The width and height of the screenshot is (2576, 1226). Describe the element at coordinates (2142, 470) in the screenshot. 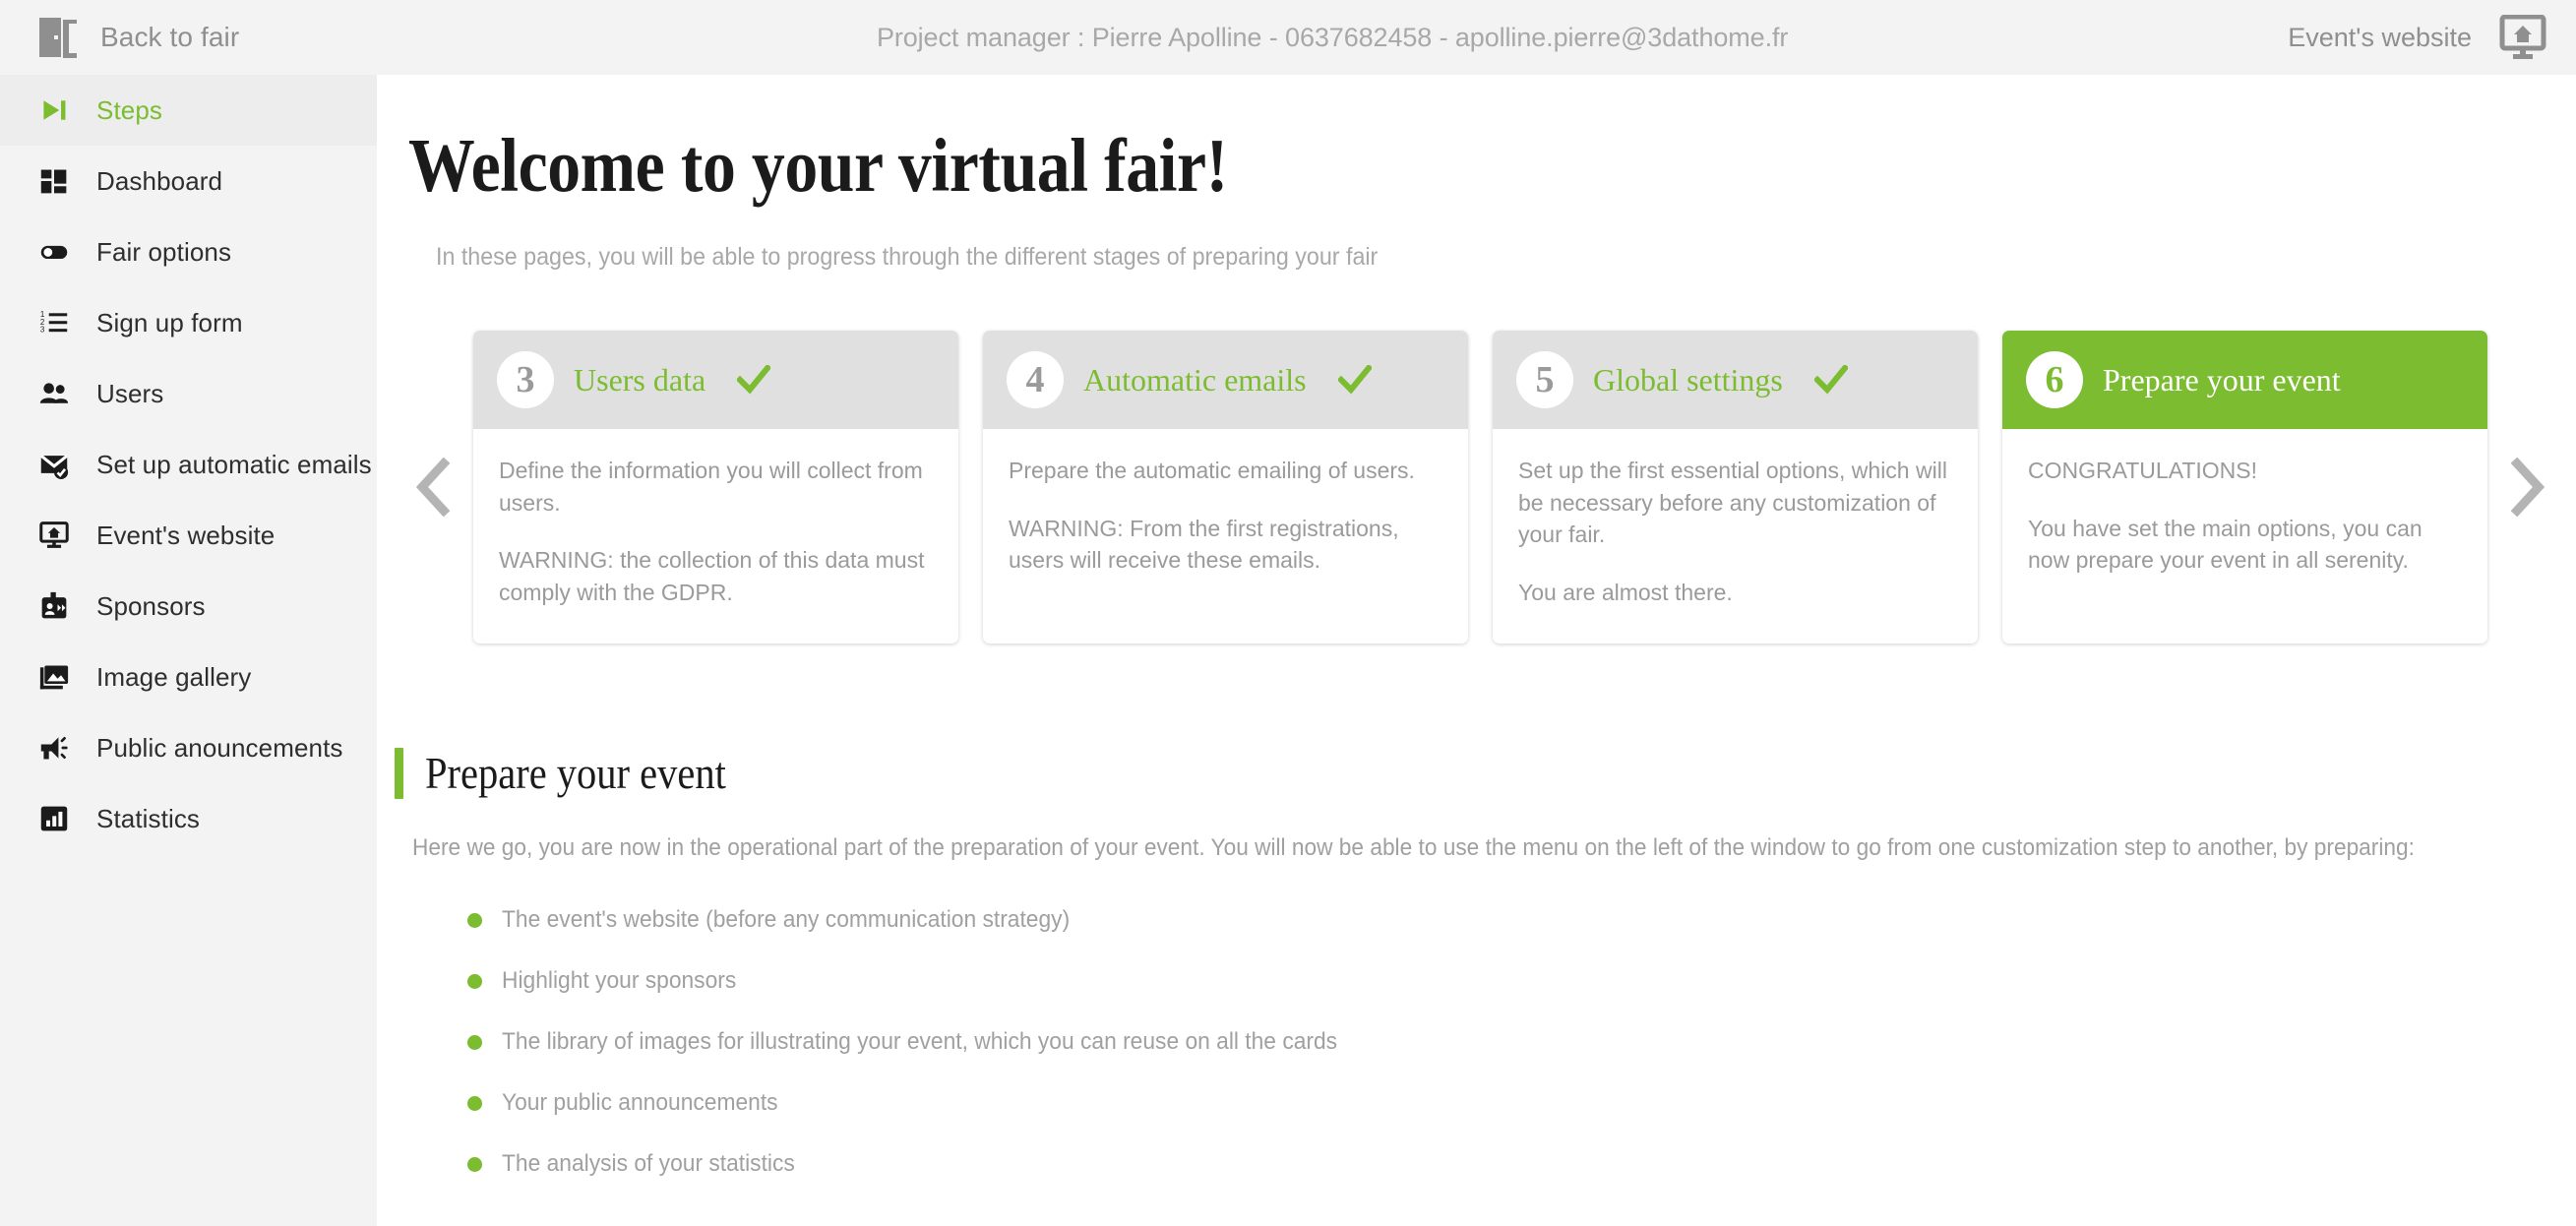

I see `card-paragraph: CONGRATULATIONS!` at that location.